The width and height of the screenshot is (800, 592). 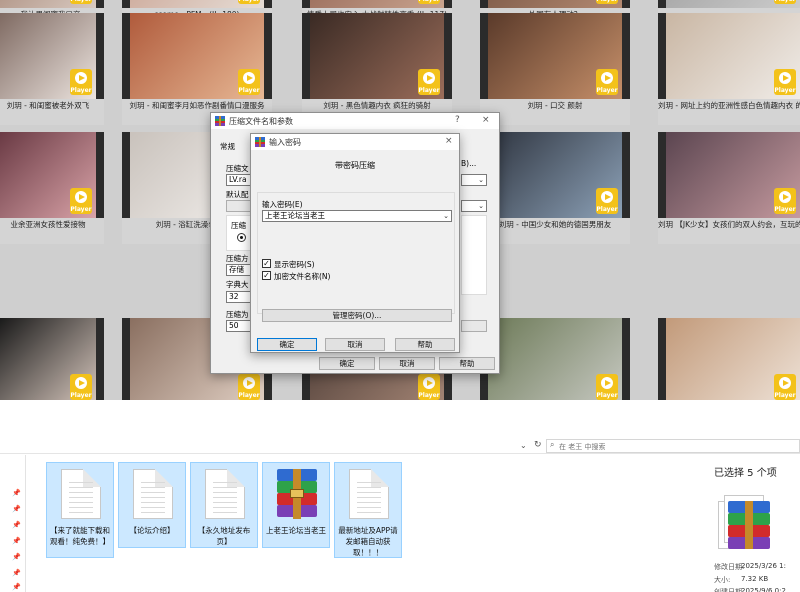 I want to click on refresh-icon: ↻, so click(x=538, y=445).